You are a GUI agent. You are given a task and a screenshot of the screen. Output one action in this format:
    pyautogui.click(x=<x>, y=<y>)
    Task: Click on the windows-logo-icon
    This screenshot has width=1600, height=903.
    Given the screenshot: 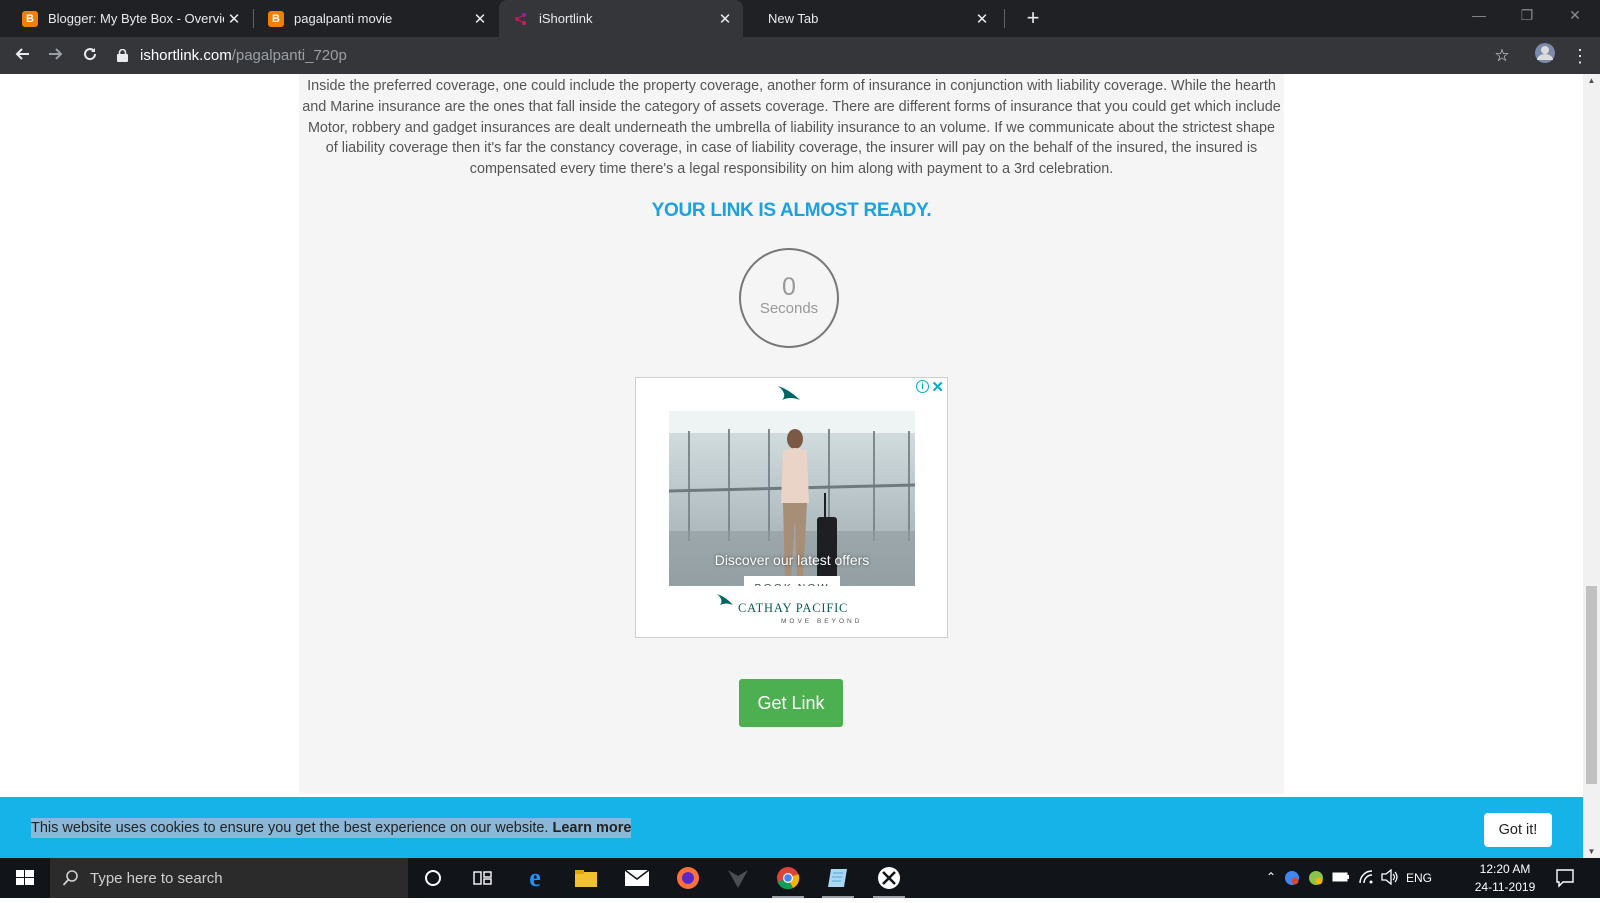 What is the action you would take?
    pyautogui.click(x=25, y=877)
    